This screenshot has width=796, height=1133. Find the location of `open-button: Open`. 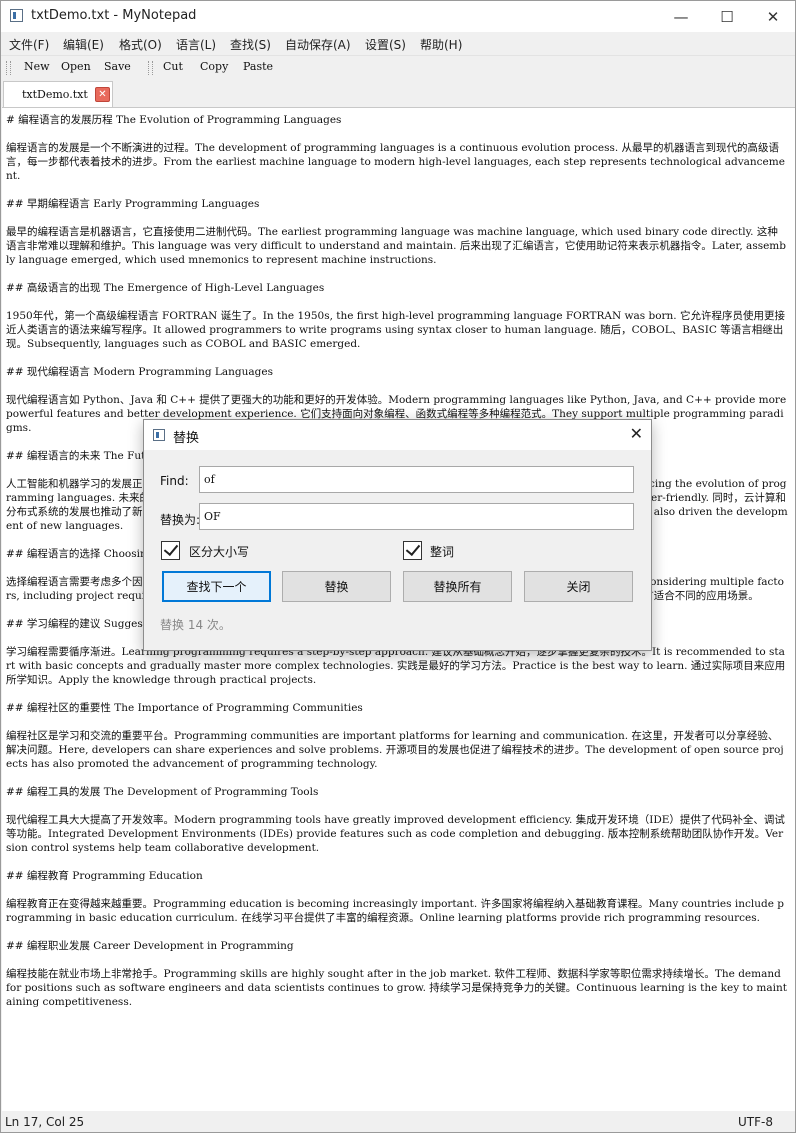

open-button: Open is located at coordinates (76, 66).